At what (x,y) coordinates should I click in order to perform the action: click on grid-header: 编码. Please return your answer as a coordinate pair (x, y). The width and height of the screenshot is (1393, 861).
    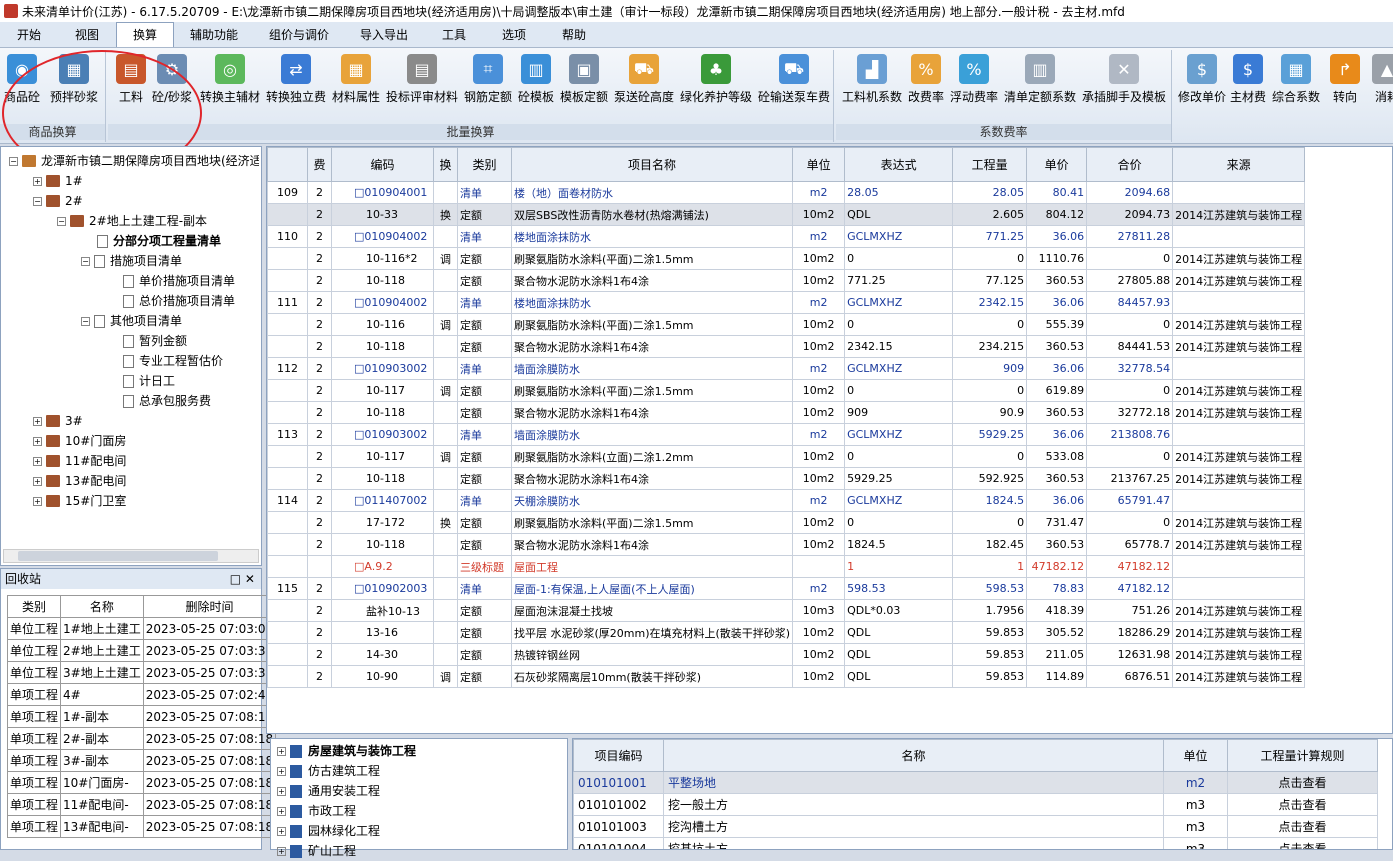
    Looking at the image, I should click on (382, 164).